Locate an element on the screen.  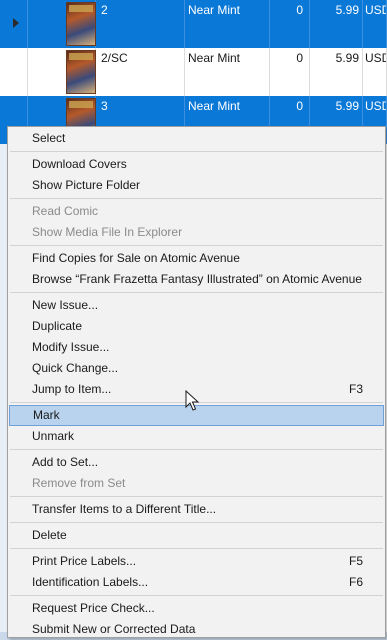
menu-item-submit-data: Submit New or Corrected Data is located at coordinates (196, 629).